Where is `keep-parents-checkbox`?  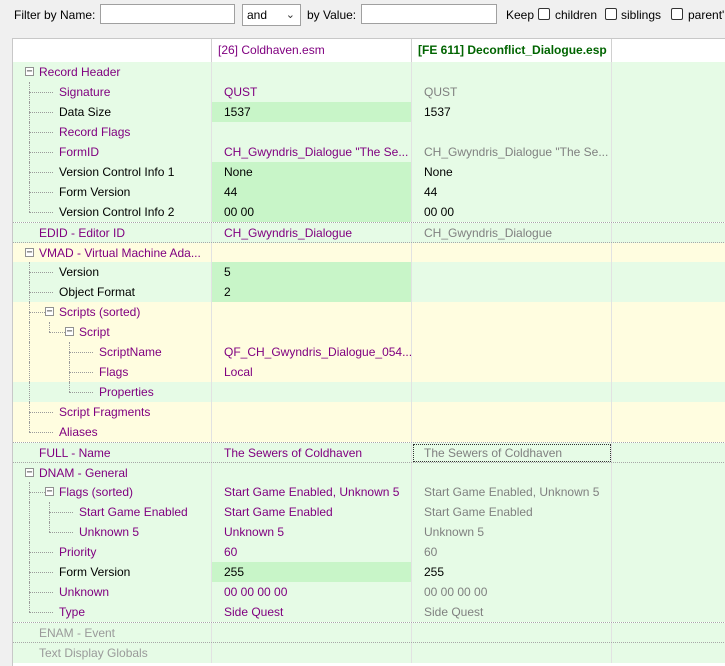
keep-parents-checkbox is located at coordinates (677, 14).